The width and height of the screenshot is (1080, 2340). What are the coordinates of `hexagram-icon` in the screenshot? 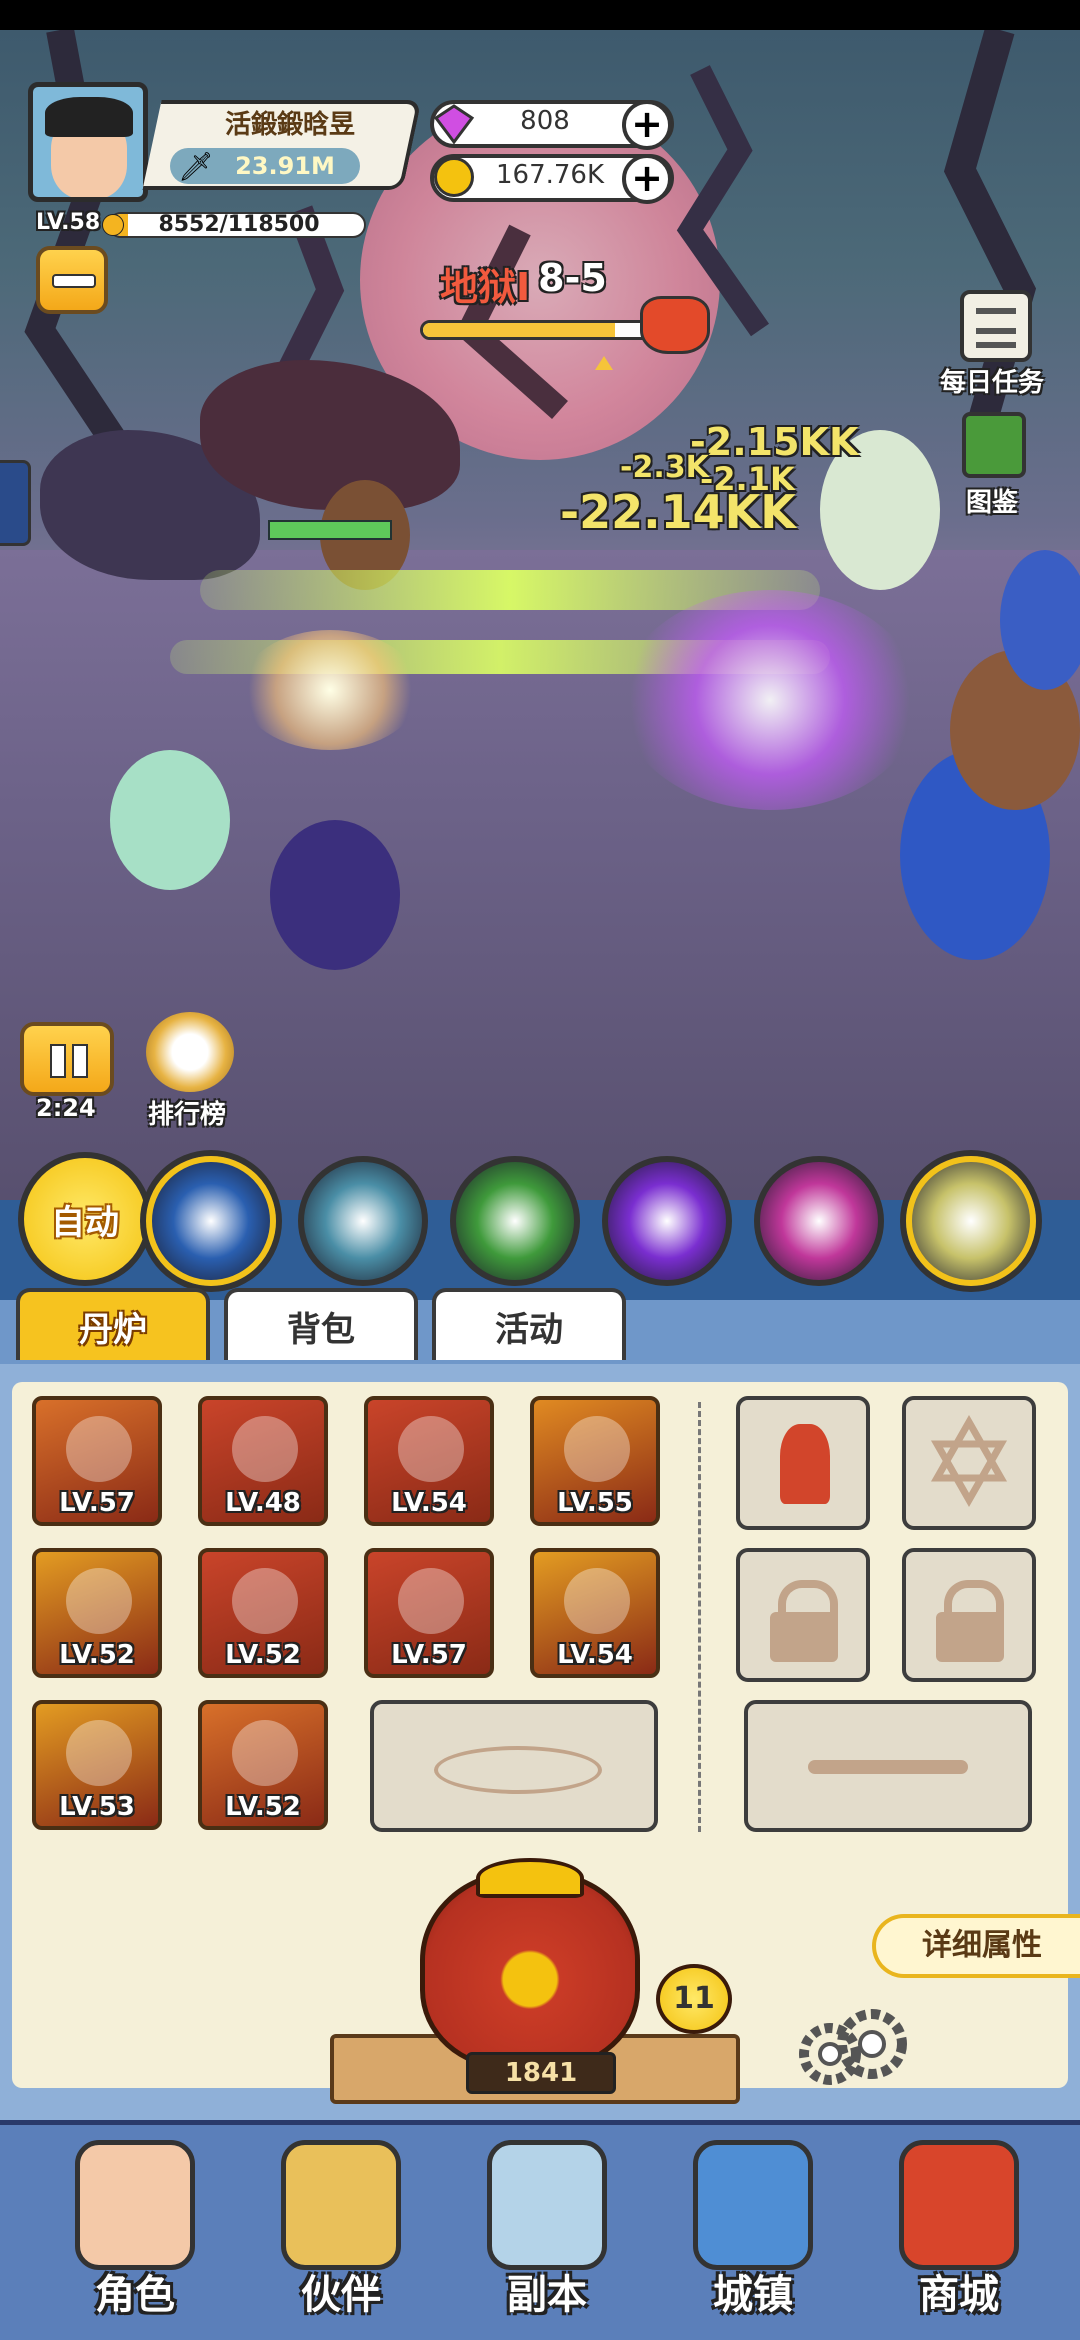 It's located at (969, 1461).